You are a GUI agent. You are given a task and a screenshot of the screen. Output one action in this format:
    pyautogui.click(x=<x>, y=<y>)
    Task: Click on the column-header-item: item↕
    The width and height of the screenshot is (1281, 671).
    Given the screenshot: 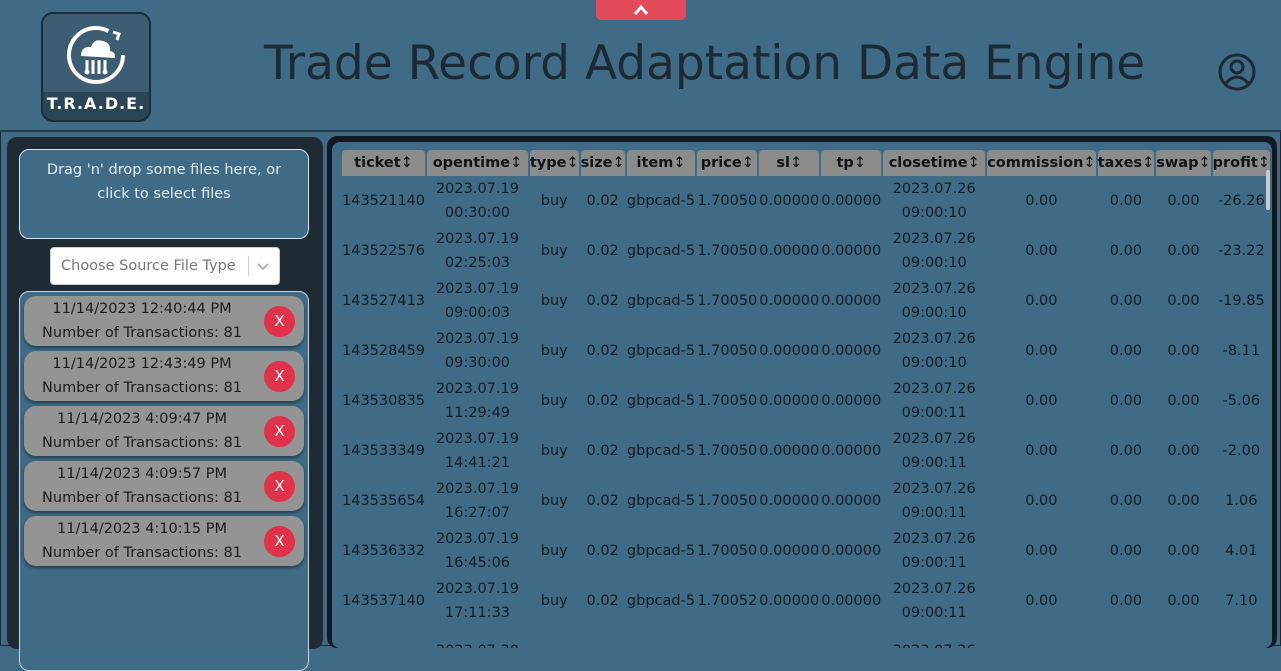 What is the action you would take?
    pyautogui.click(x=661, y=163)
    